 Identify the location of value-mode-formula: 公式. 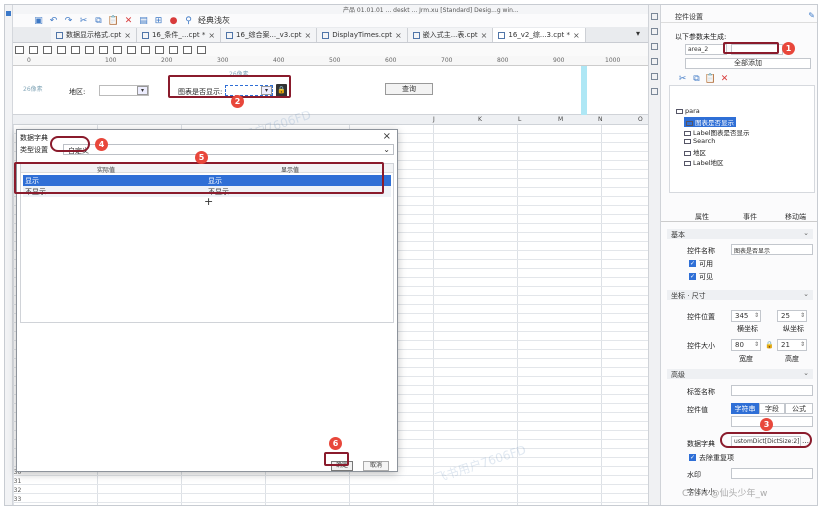
(799, 408).